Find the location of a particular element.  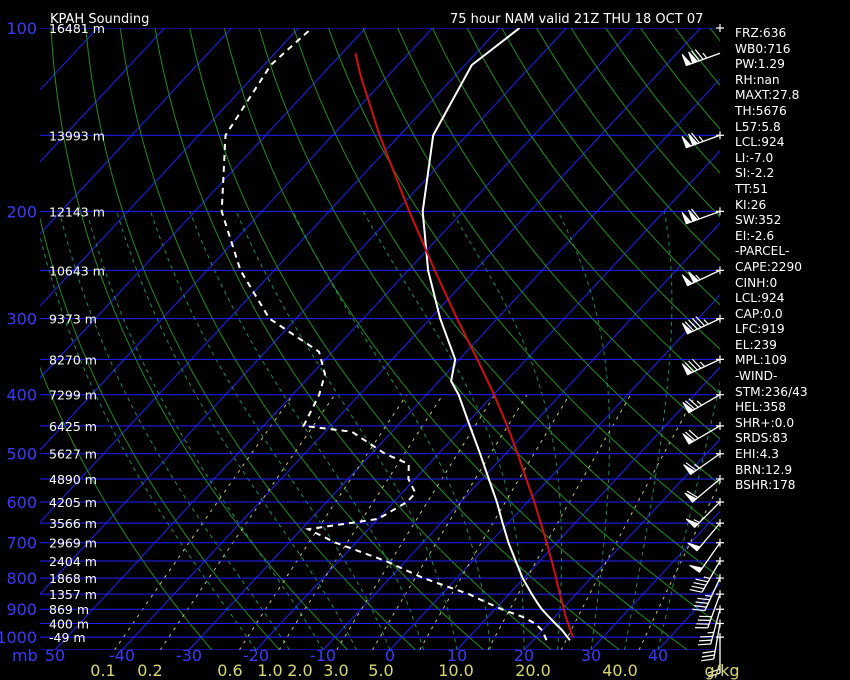

stat-line: SI:-2.2 is located at coordinates (755, 173).